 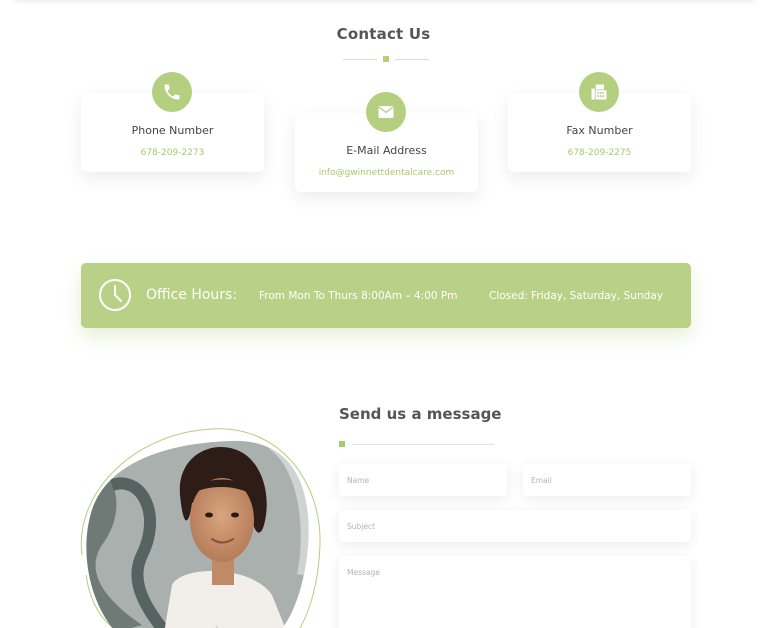 I want to click on office-hours-open: From Mon To Thurs 8:00Am – 4:00 Pm, so click(x=358, y=296).